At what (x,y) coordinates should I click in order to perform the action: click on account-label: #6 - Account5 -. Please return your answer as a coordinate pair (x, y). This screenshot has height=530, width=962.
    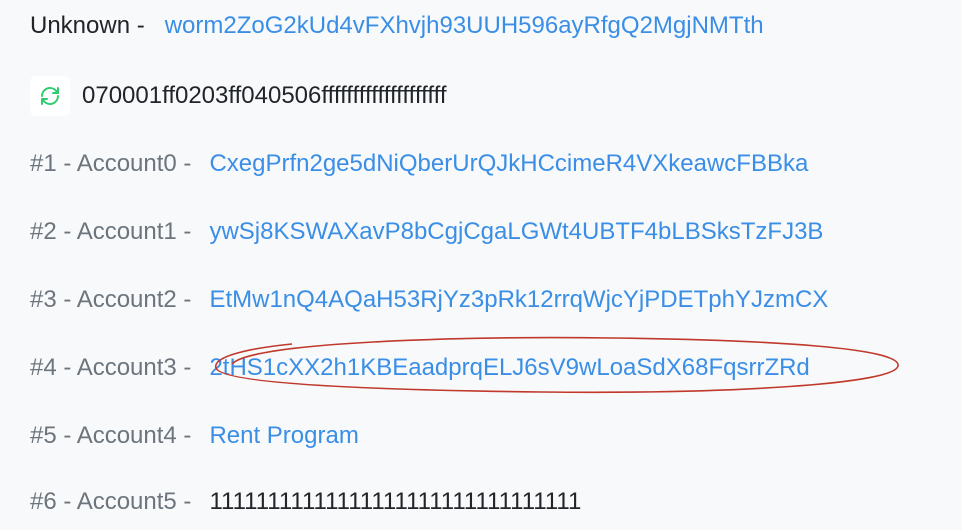
    Looking at the image, I should click on (111, 501).